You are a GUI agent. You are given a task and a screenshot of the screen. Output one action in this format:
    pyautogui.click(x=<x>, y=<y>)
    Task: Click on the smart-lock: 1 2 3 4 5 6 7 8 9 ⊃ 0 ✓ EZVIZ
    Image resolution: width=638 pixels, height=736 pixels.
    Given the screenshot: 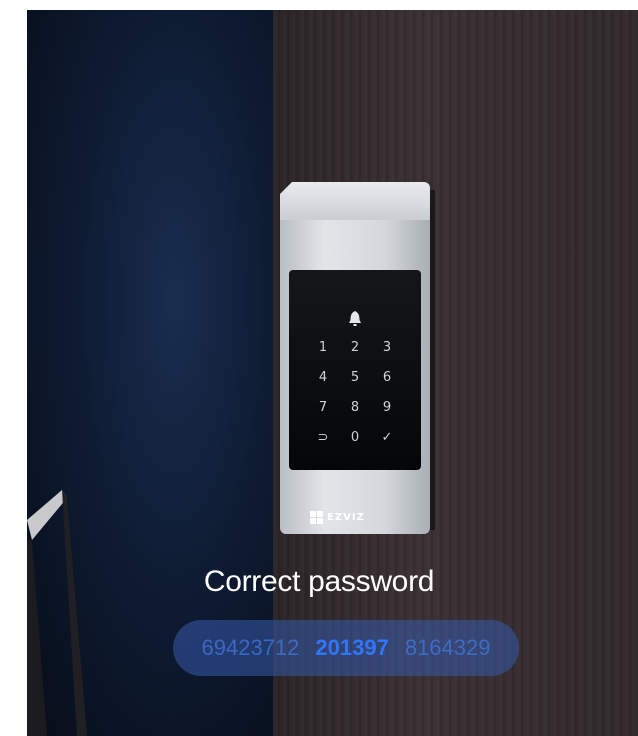 What is the action you would take?
    pyautogui.click(x=355, y=358)
    